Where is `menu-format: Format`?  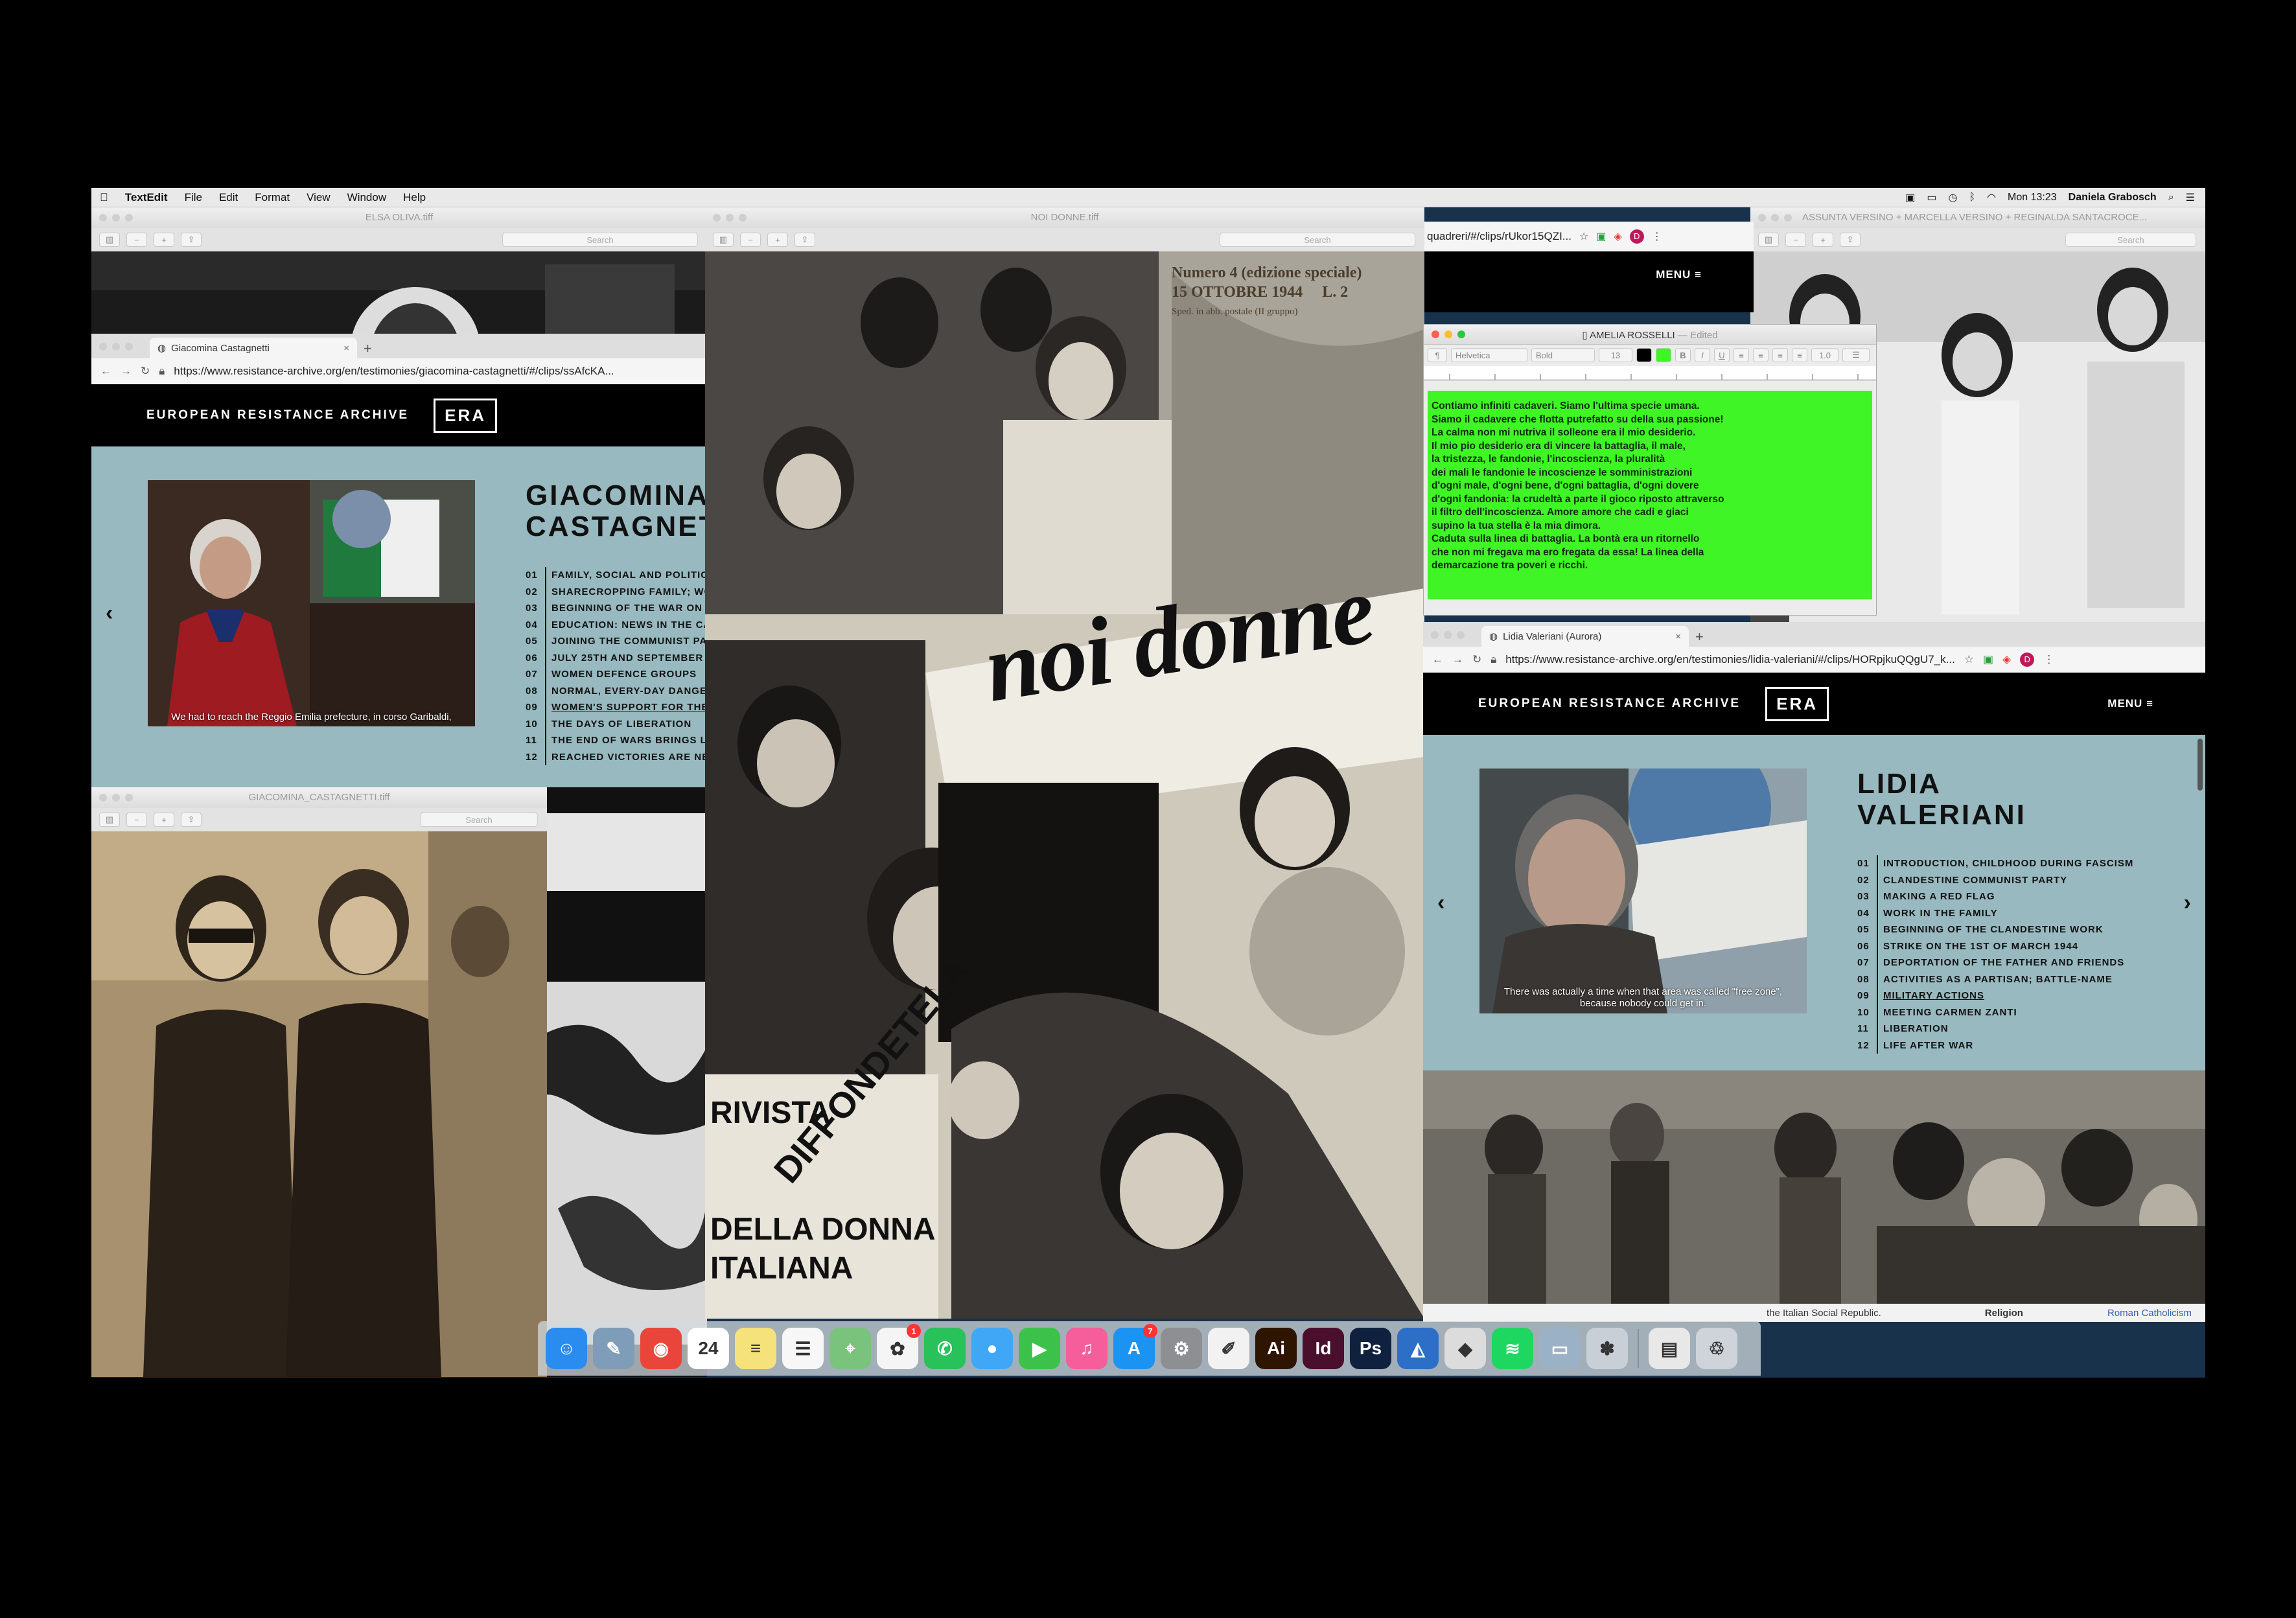 menu-format: Format is located at coordinates (272, 197).